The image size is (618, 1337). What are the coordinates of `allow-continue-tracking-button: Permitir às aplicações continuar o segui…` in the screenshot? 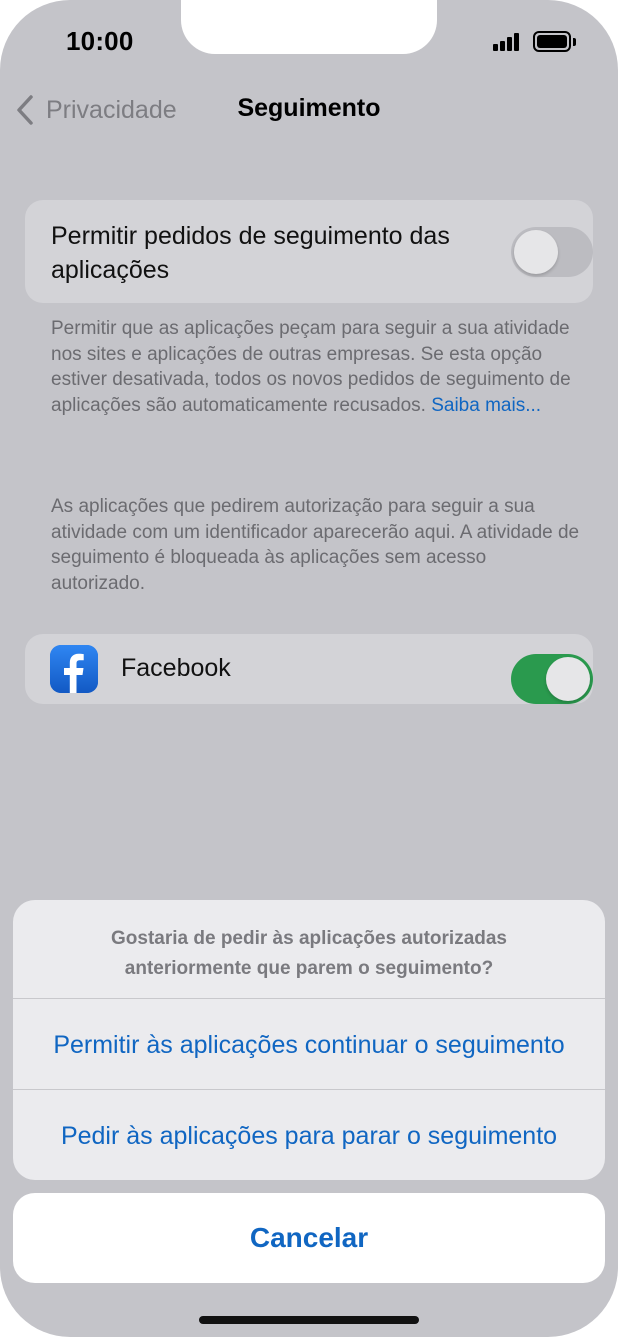 It's located at (309, 1045).